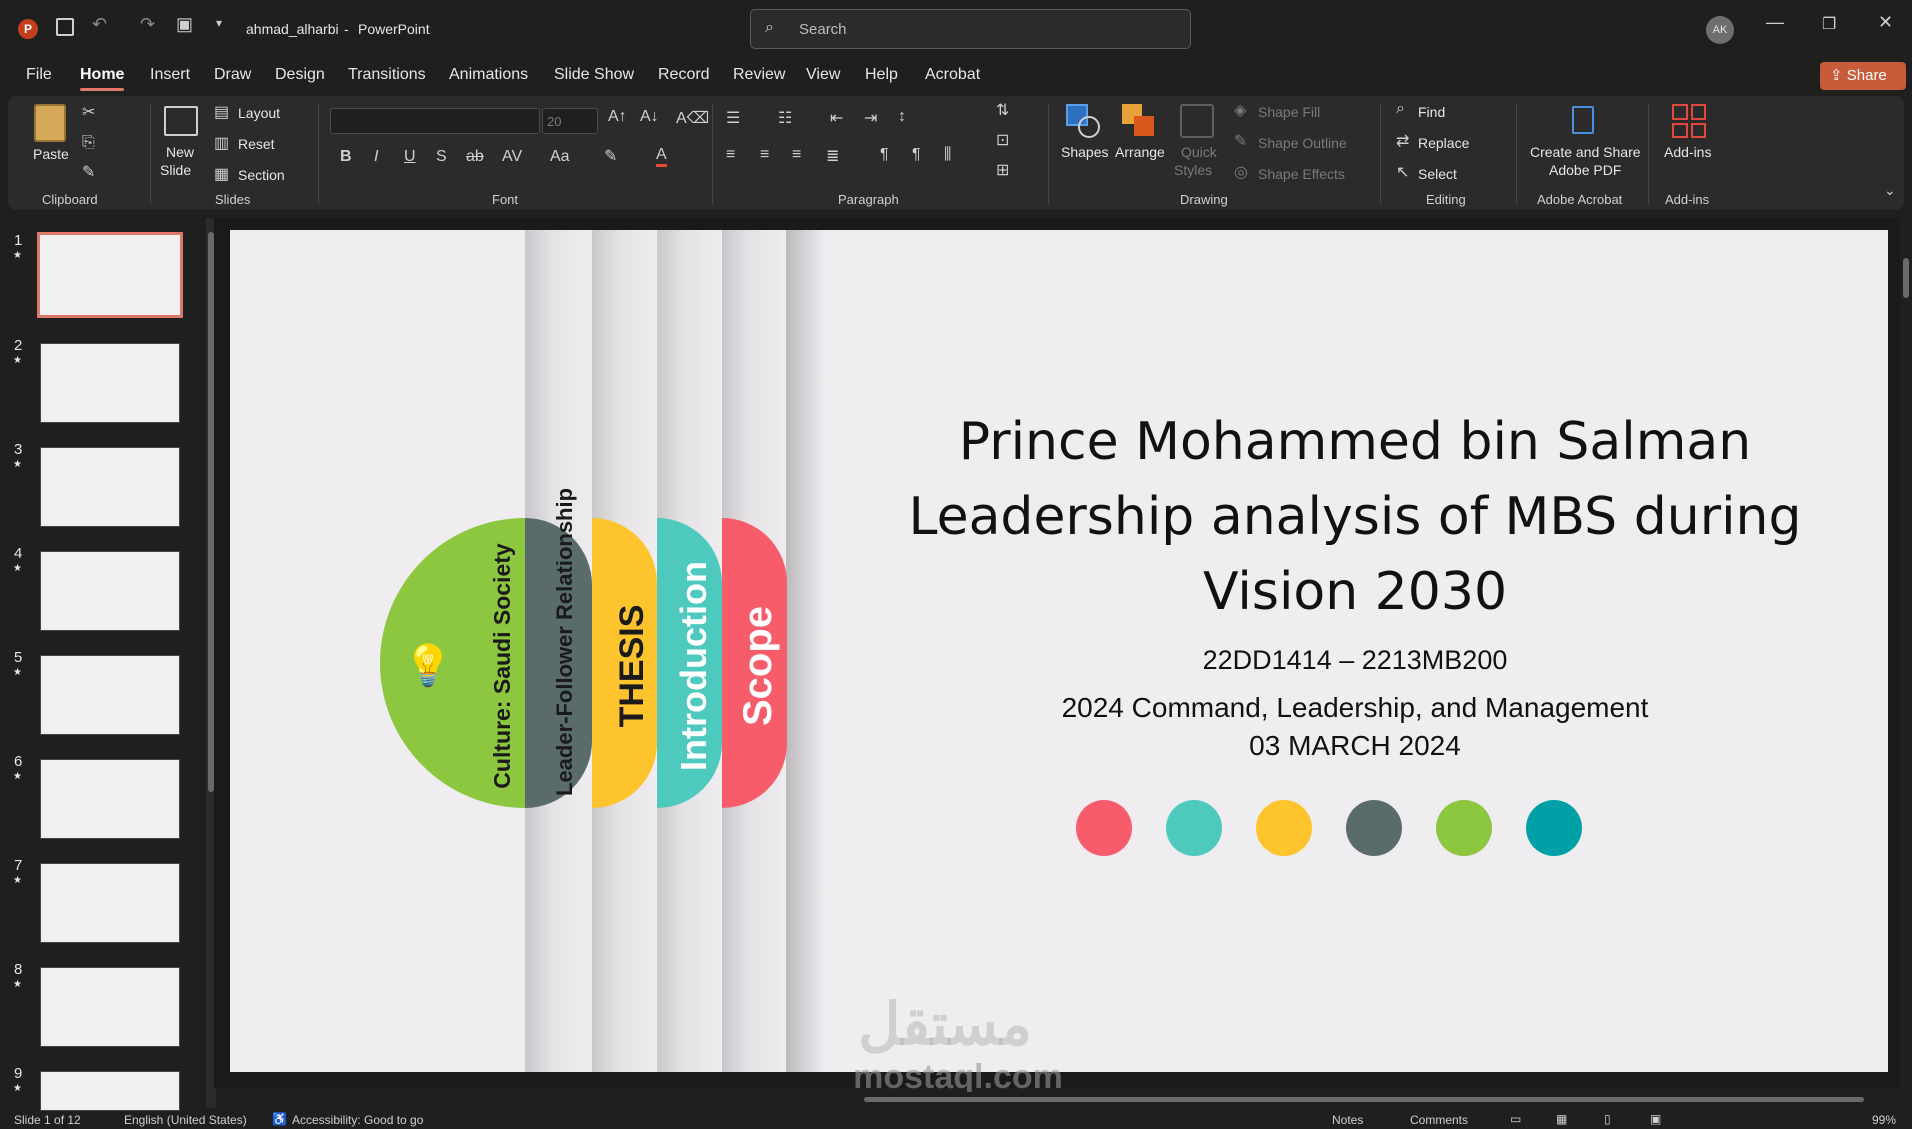 The height and width of the screenshot is (1129, 1912). What do you see at coordinates (1289, 112) in the screenshot?
I see `shape-fill-button: Shape Fill` at bounding box center [1289, 112].